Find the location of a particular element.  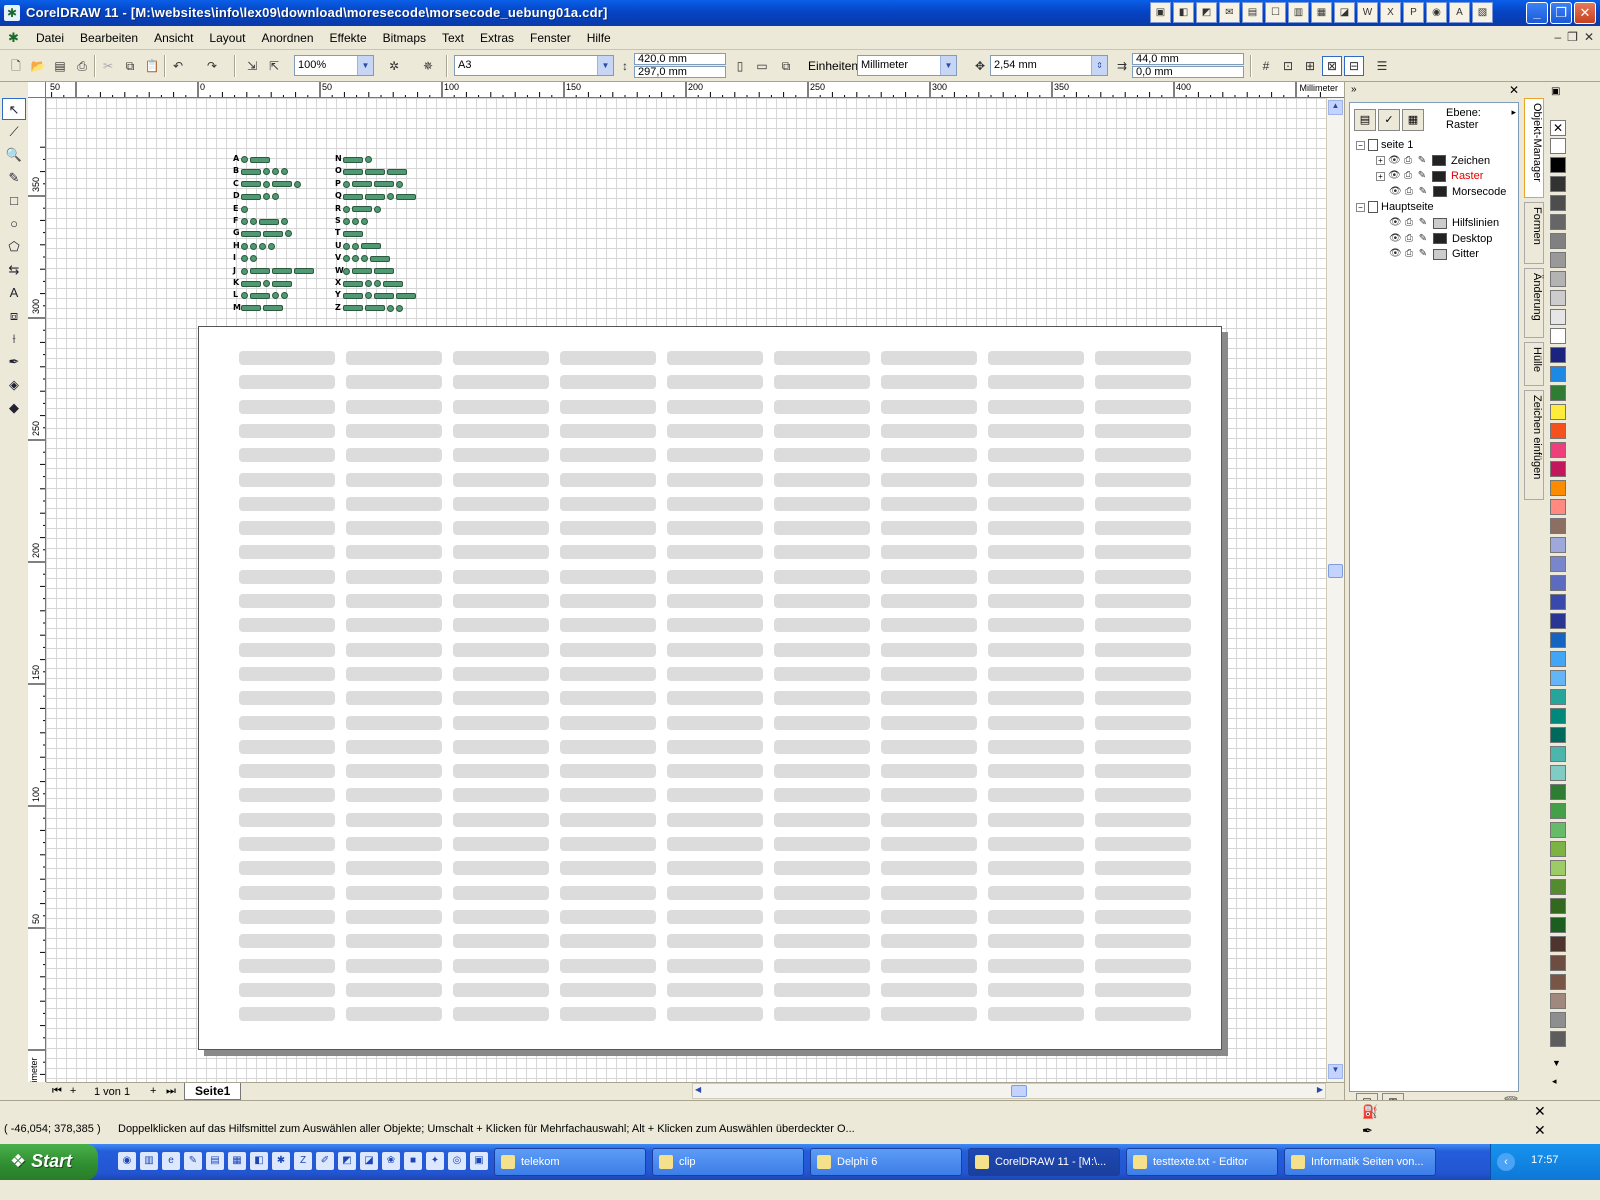

zoom-tool-icon: 🔍 is located at coordinates (14, 155).